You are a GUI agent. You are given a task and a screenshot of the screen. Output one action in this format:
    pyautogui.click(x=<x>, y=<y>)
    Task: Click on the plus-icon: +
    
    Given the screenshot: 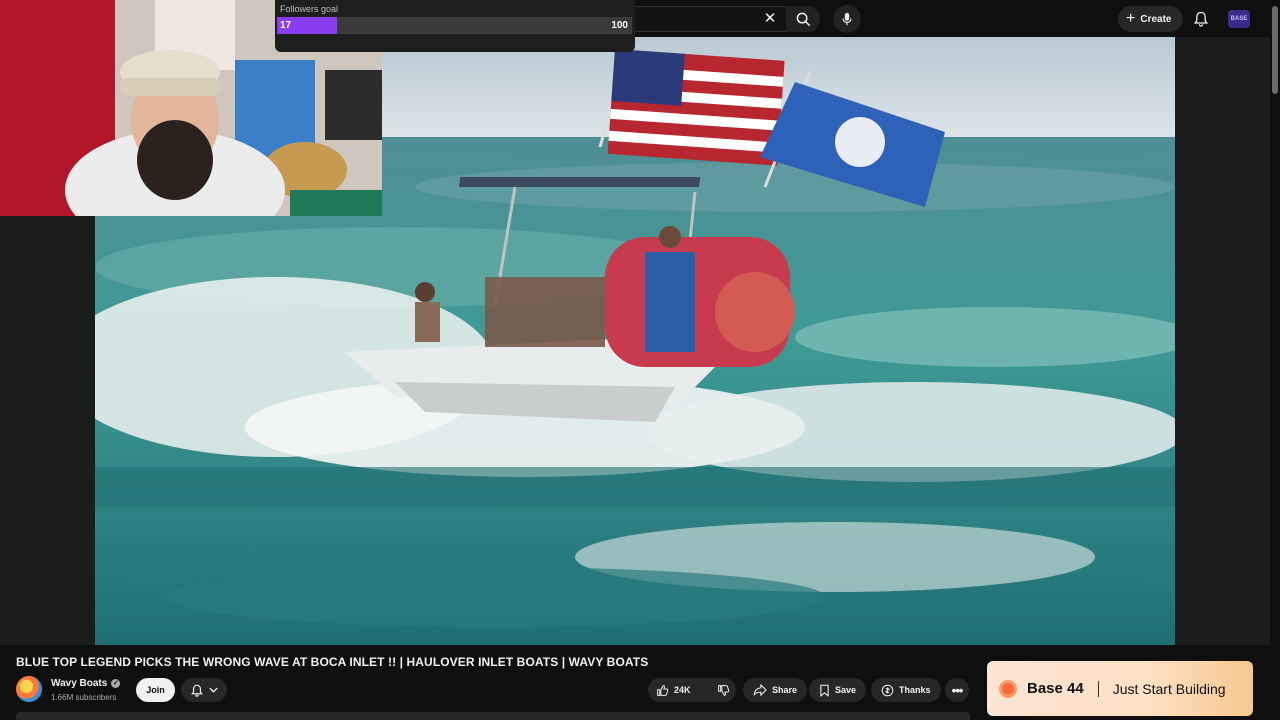 What is the action you would take?
    pyautogui.click(x=1131, y=18)
    